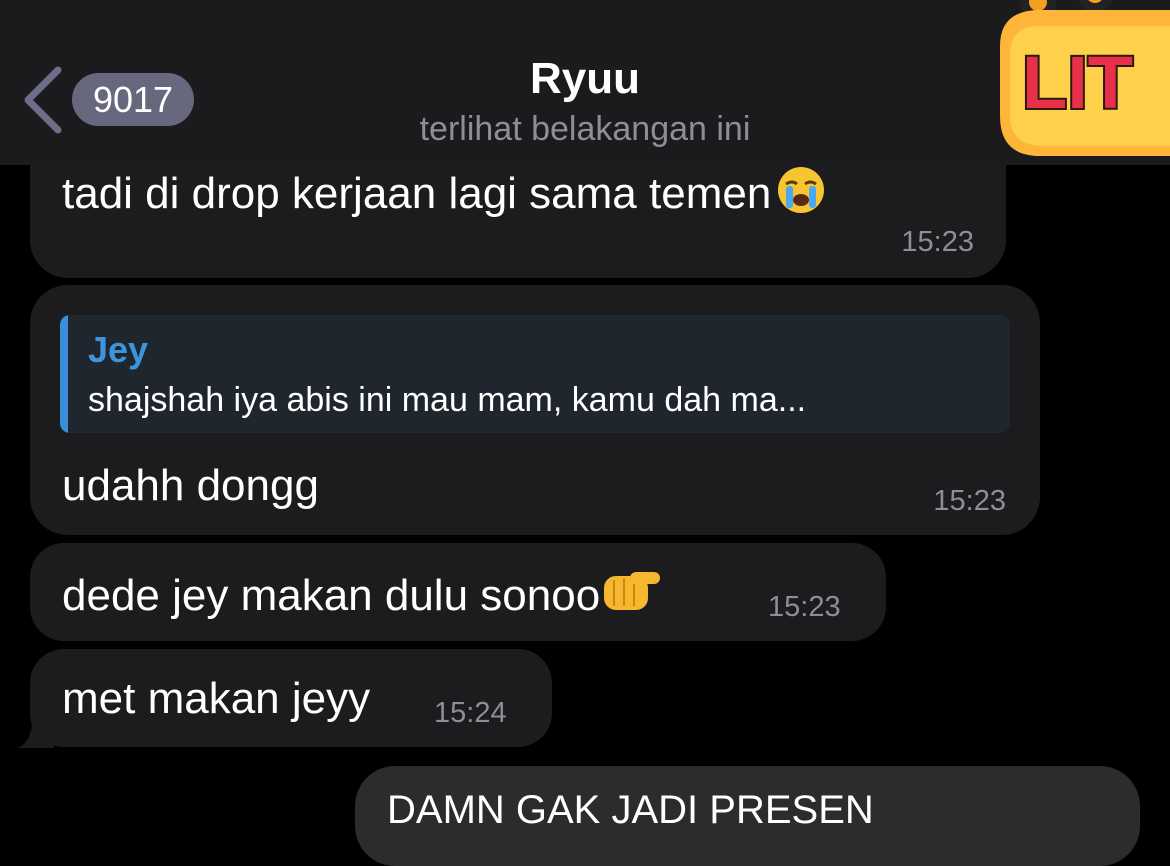 The image size is (1170, 866). I want to click on reply-bar, so click(64, 374).